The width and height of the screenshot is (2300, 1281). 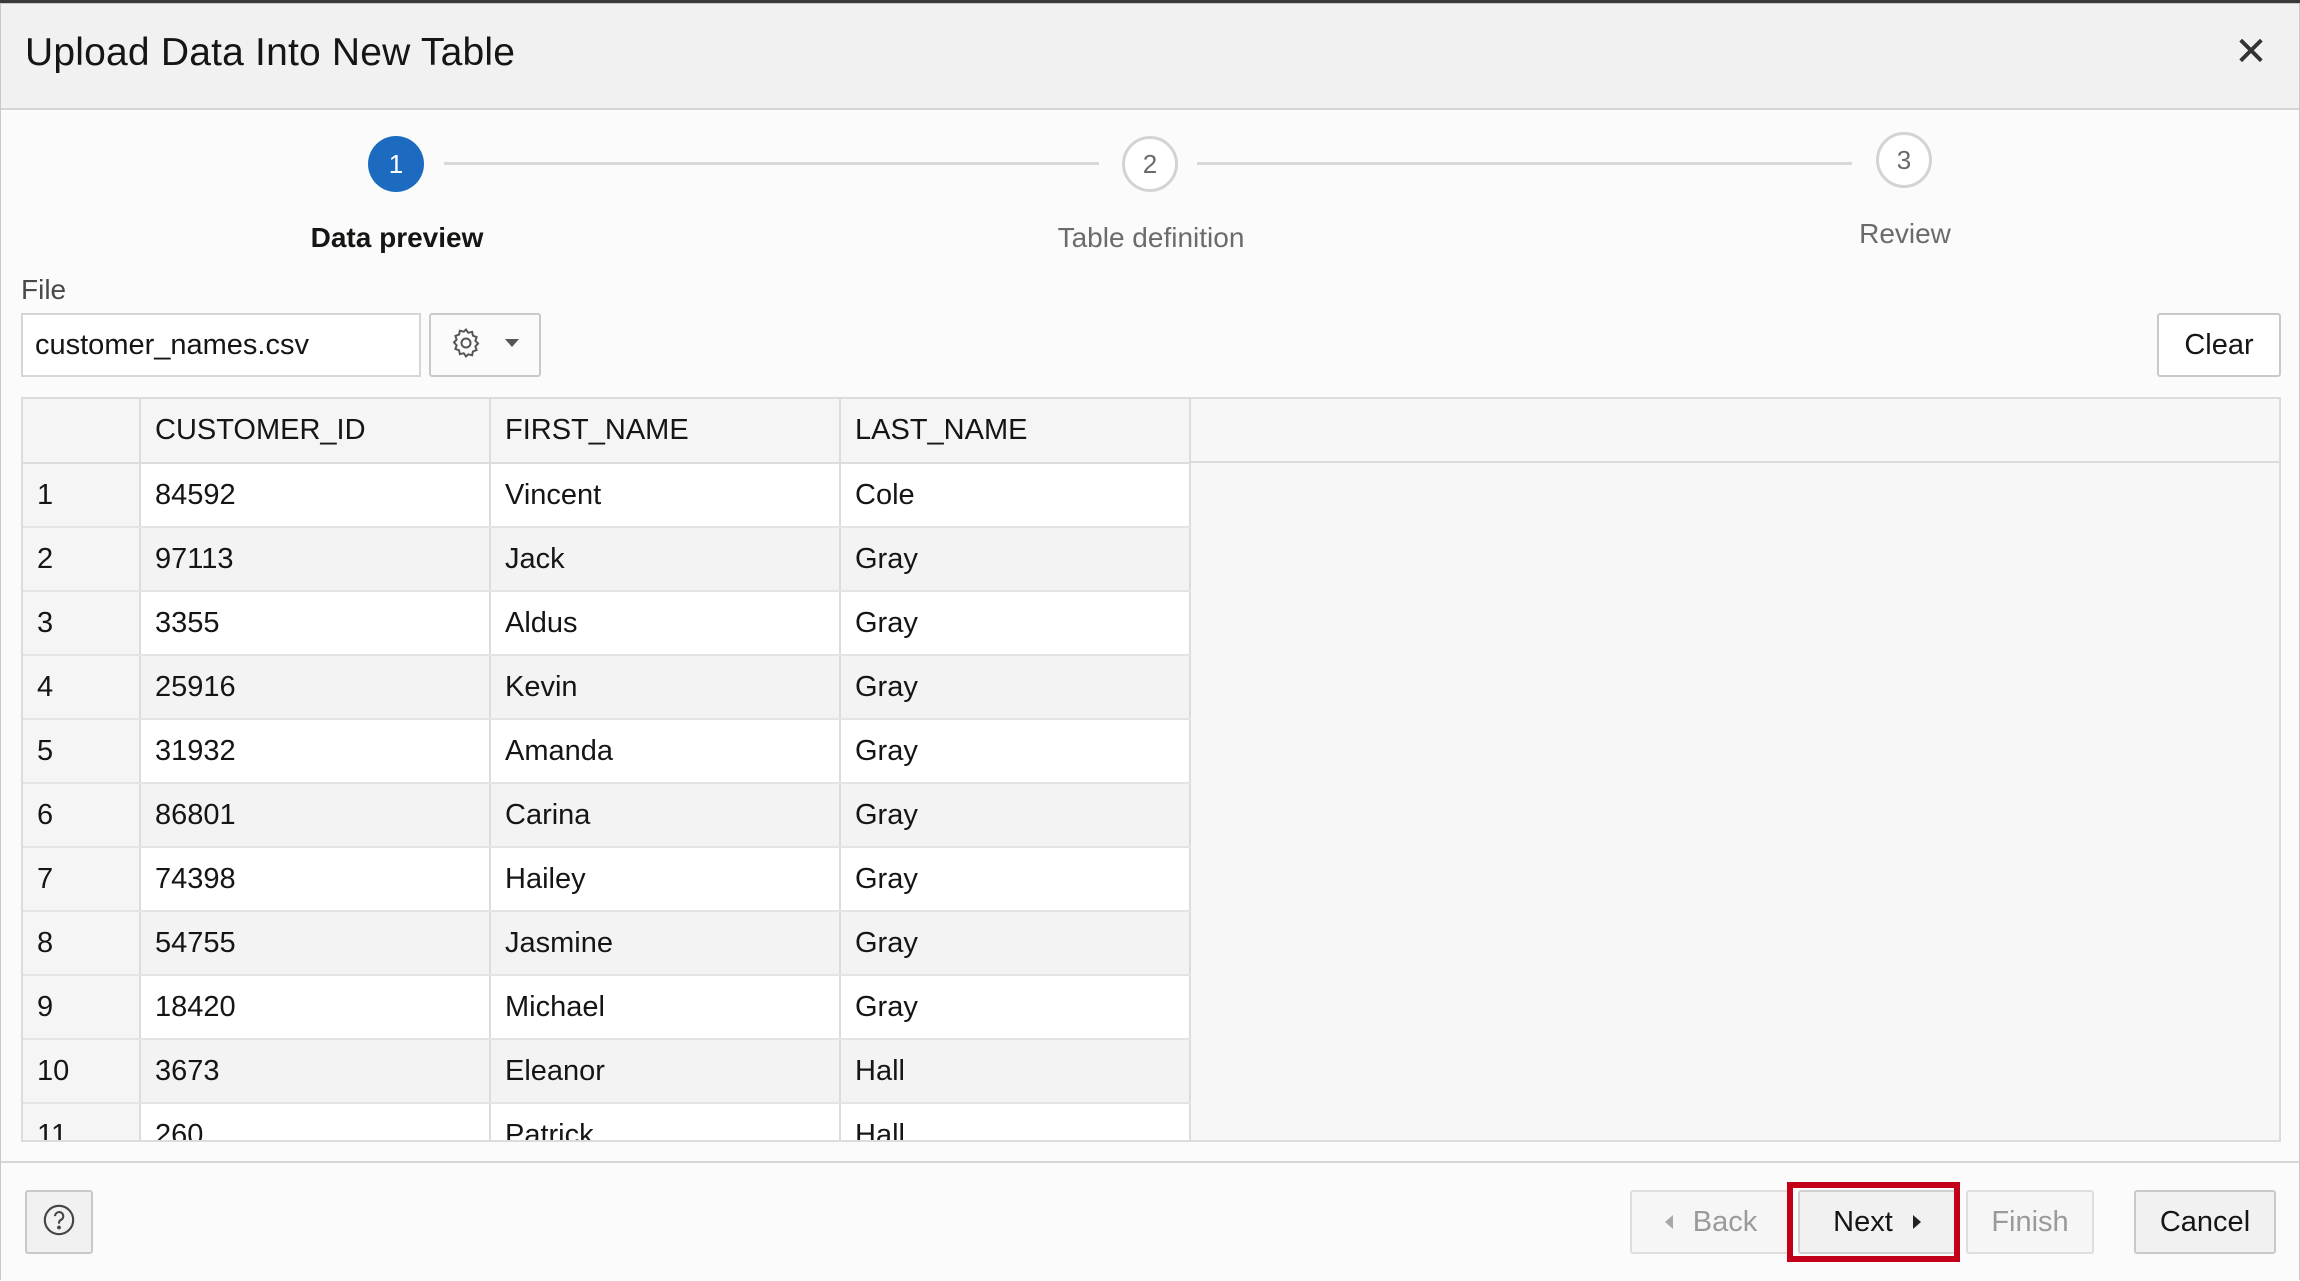 I want to click on close-icon: ✕, so click(x=2251, y=52).